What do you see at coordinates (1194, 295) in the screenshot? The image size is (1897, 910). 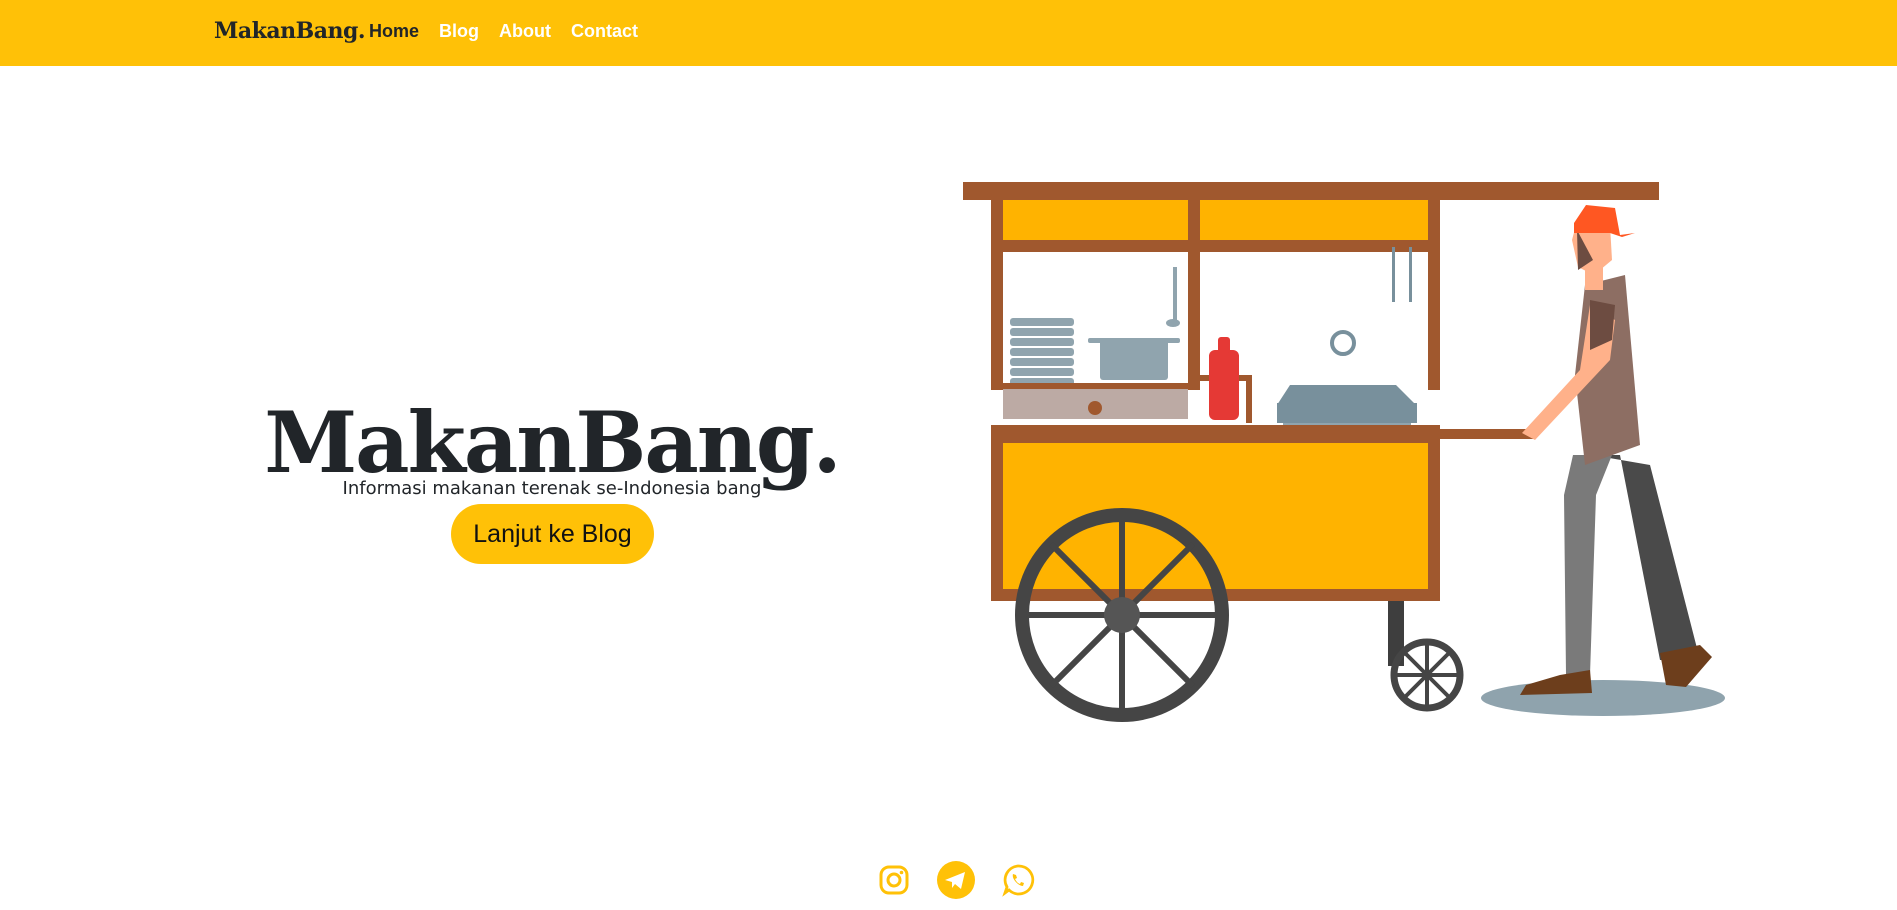 I see `cart-post-middle` at bounding box center [1194, 295].